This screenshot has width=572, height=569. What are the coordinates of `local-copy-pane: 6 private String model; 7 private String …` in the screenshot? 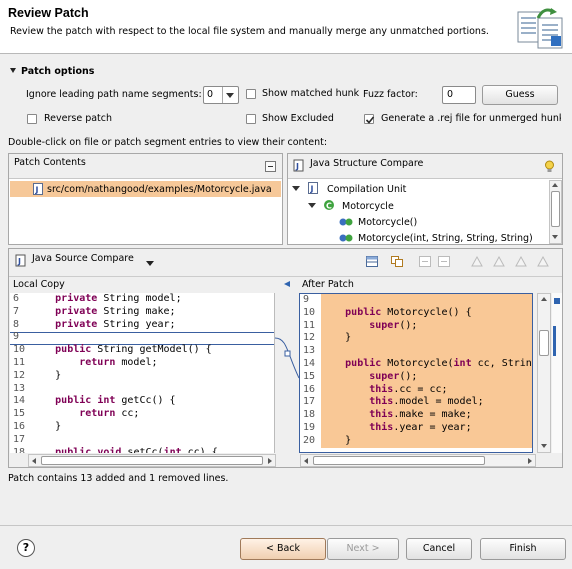 It's located at (142, 373).